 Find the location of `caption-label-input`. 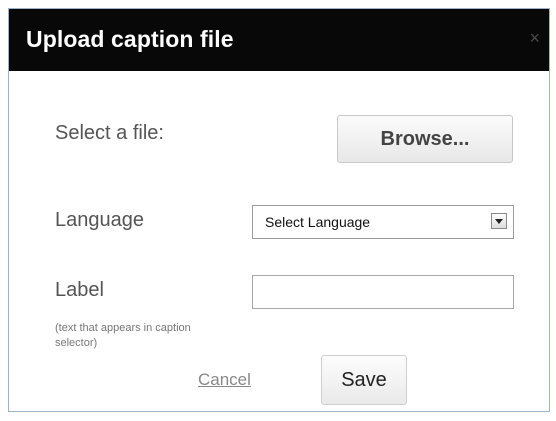

caption-label-input is located at coordinates (383, 292).